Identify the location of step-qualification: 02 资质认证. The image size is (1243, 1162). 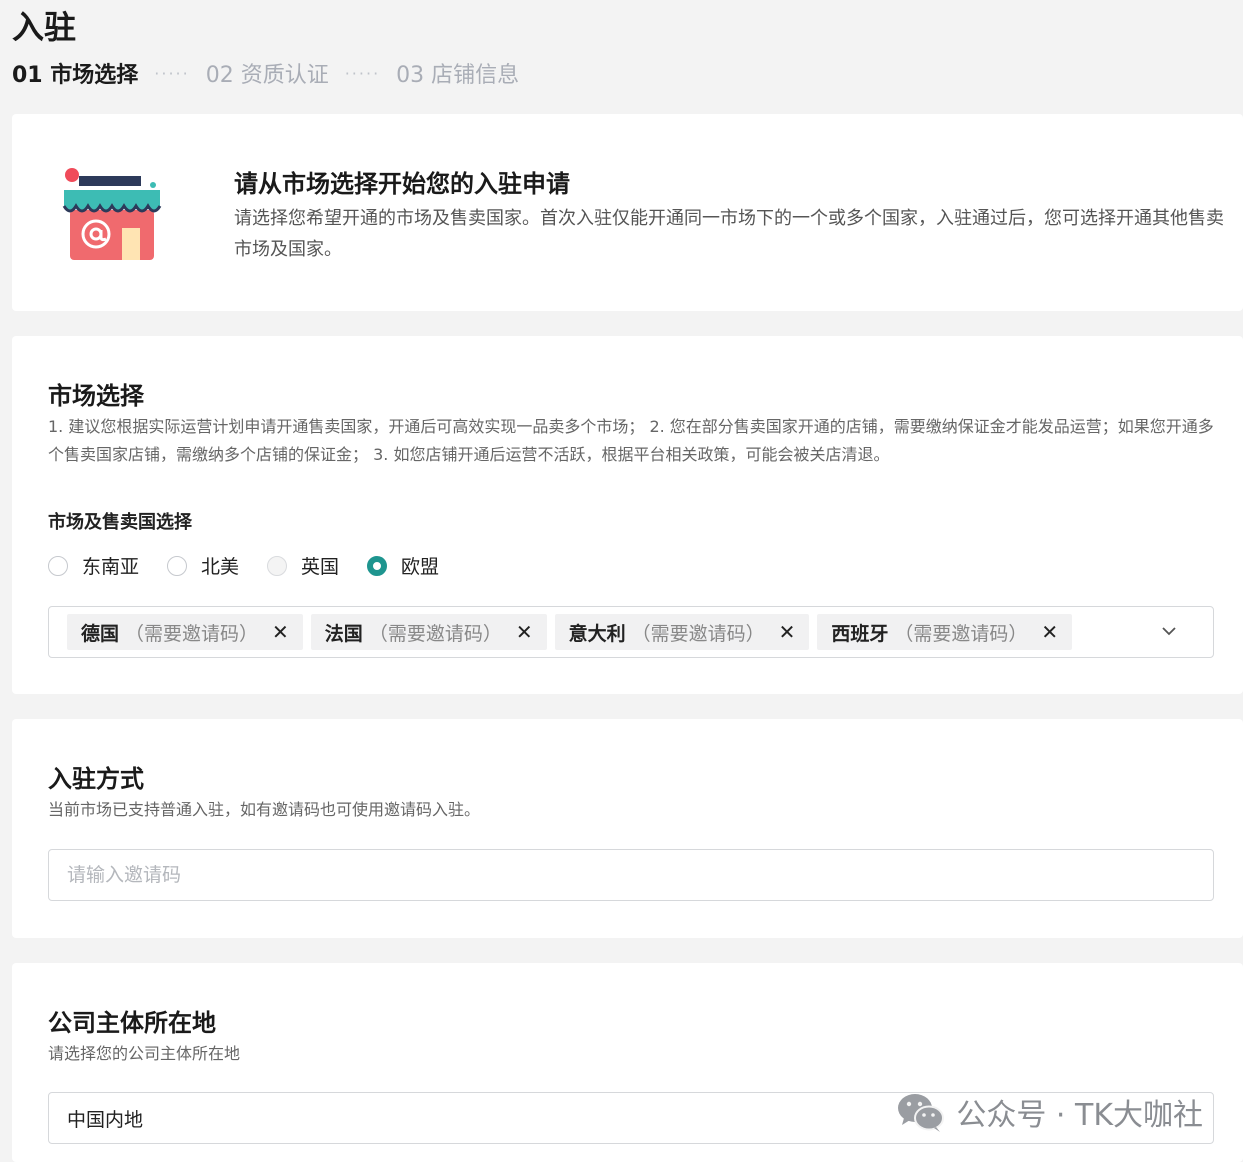
(267, 75).